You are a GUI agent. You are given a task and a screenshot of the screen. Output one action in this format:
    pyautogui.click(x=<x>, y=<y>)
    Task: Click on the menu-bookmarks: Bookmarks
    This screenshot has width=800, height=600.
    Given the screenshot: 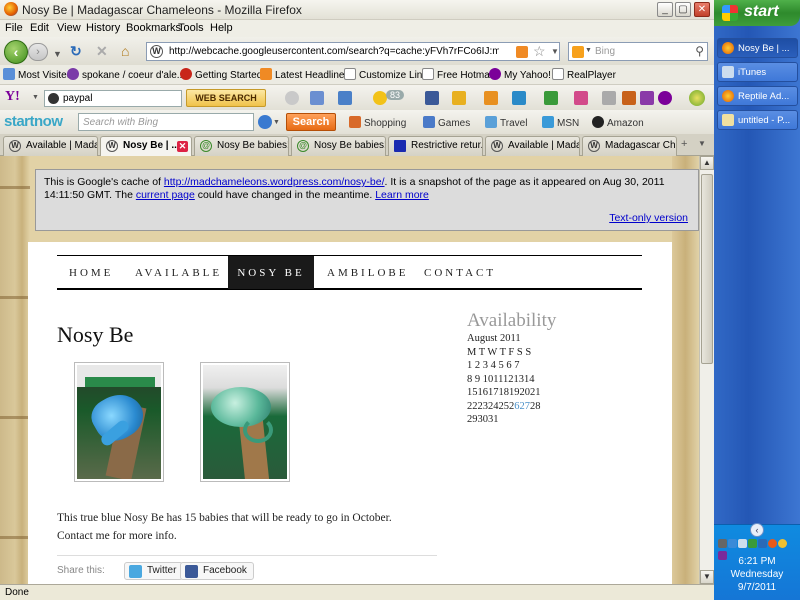 What is the action you would take?
    pyautogui.click(x=153, y=28)
    